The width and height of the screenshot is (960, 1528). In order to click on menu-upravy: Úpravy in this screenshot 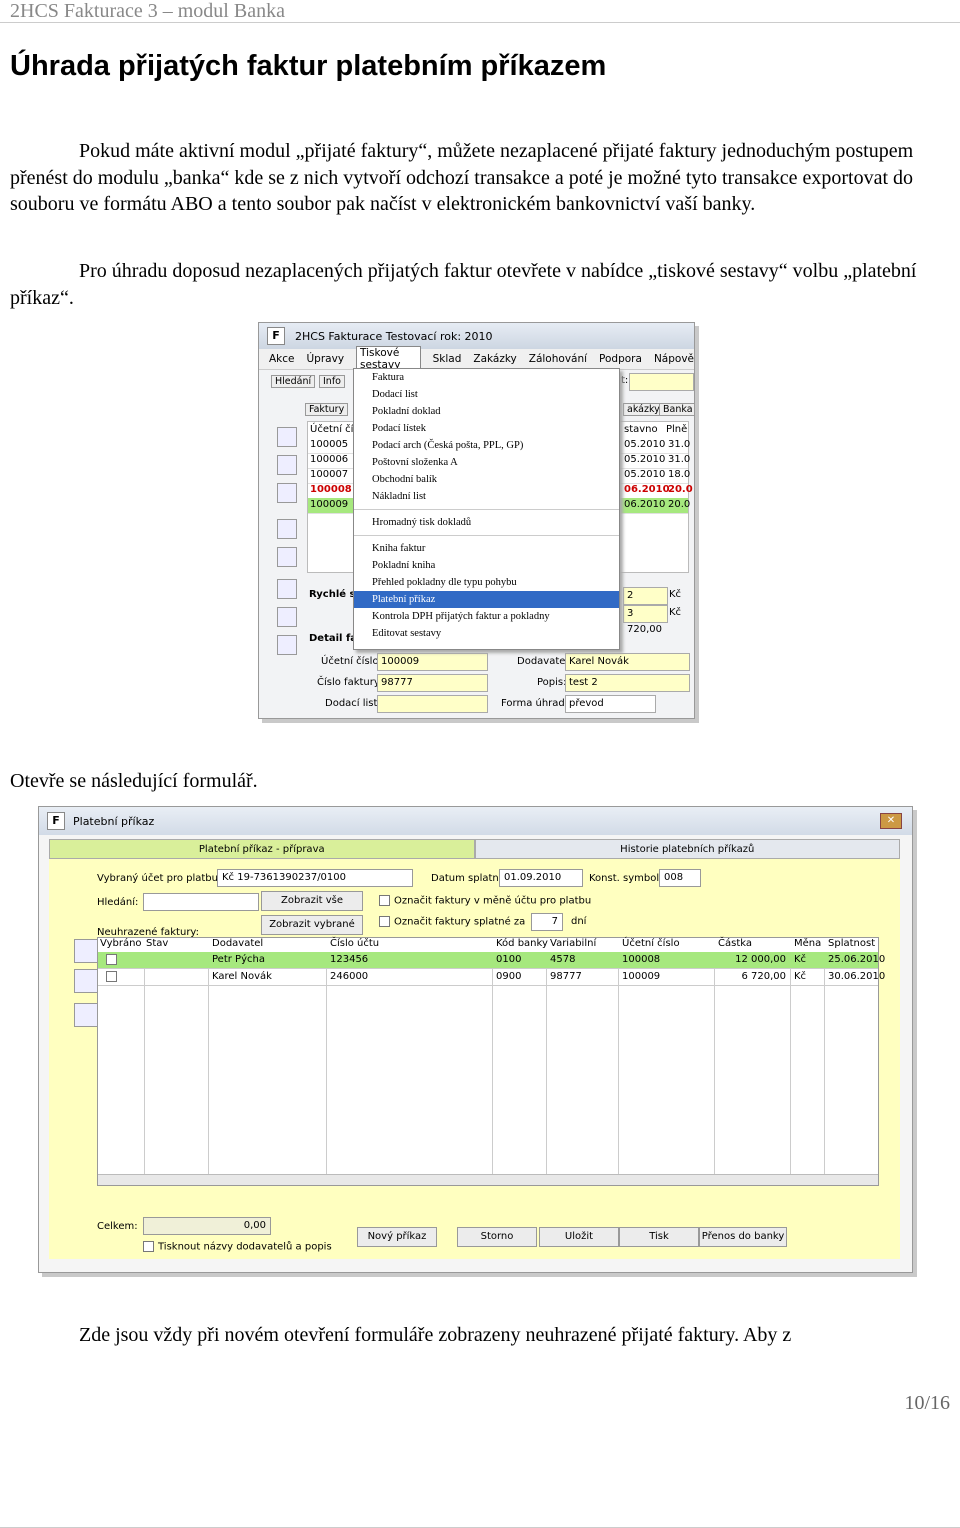, I will do `click(326, 359)`.